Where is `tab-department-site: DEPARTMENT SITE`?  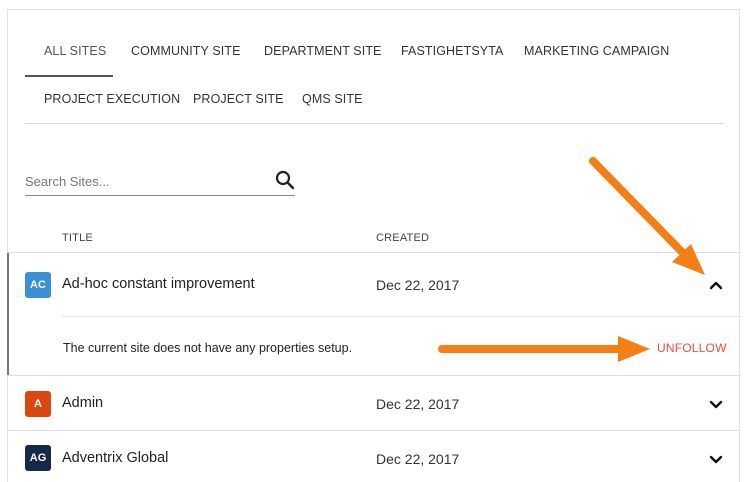 tab-department-site: DEPARTMENT SITE is located at coordinates (323, 51).